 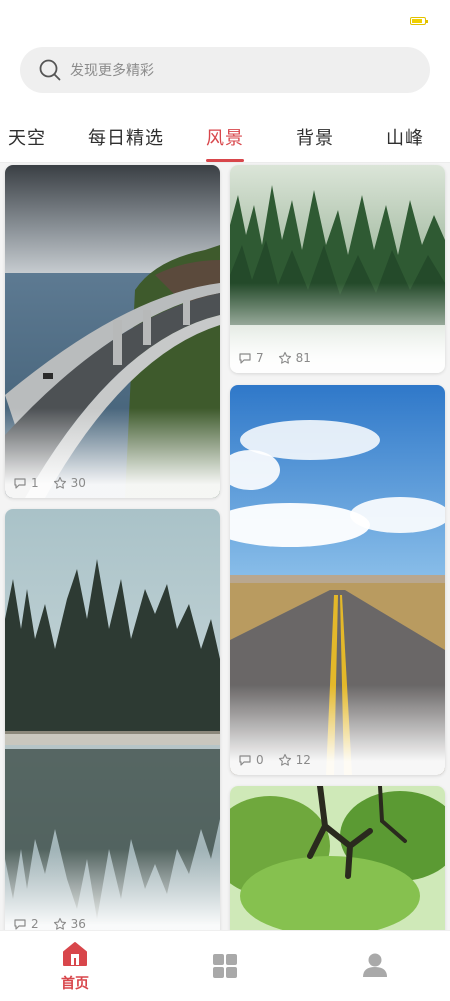 I want to click on nav-categories, so click(x=225, y=966).